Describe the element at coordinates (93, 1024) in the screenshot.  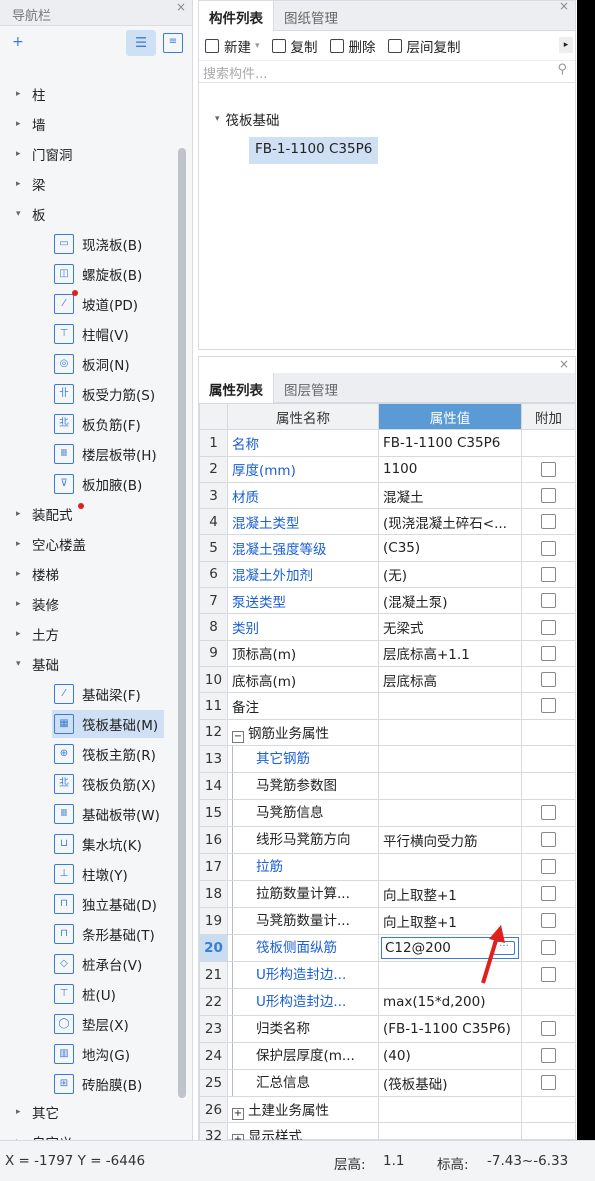
I see `nav-subitem: ◯ 垫层(X)` at that location.